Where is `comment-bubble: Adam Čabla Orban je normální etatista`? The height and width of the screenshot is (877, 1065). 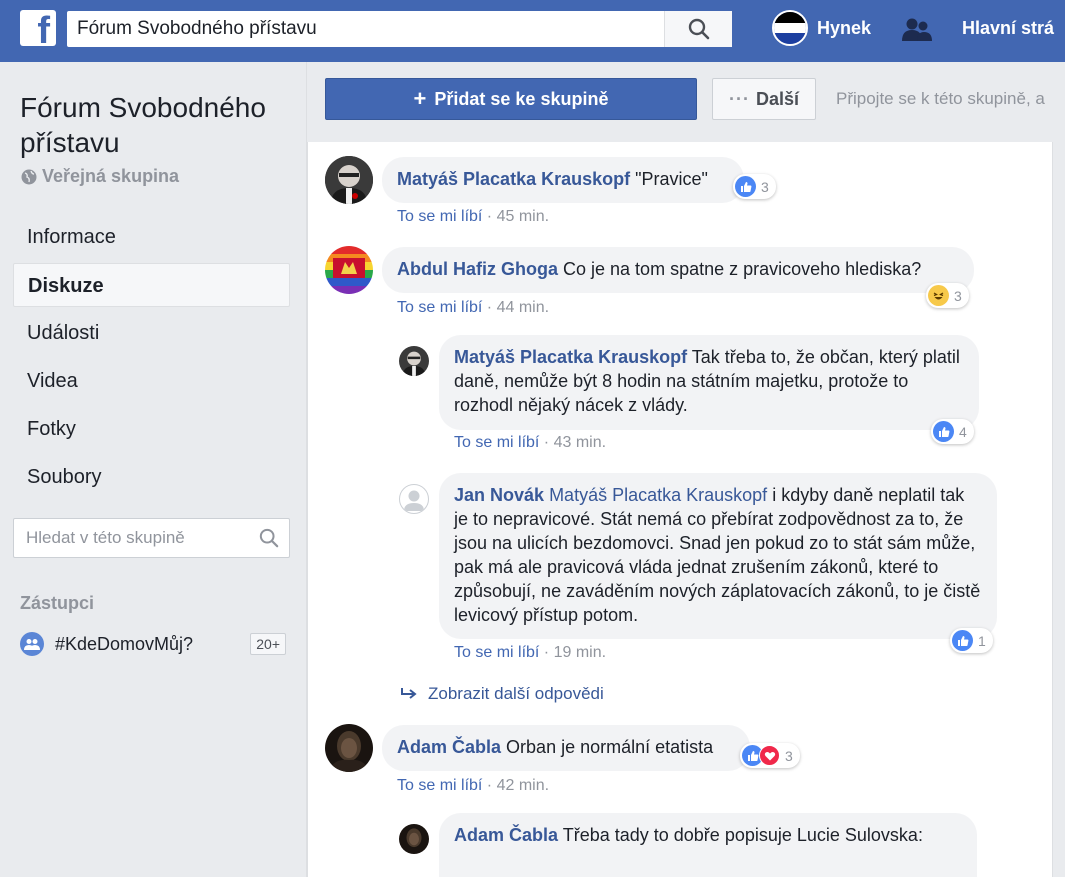 comment-bubble: Adam Čabla Orban je normální etatista is located at coordinates (566, 748).